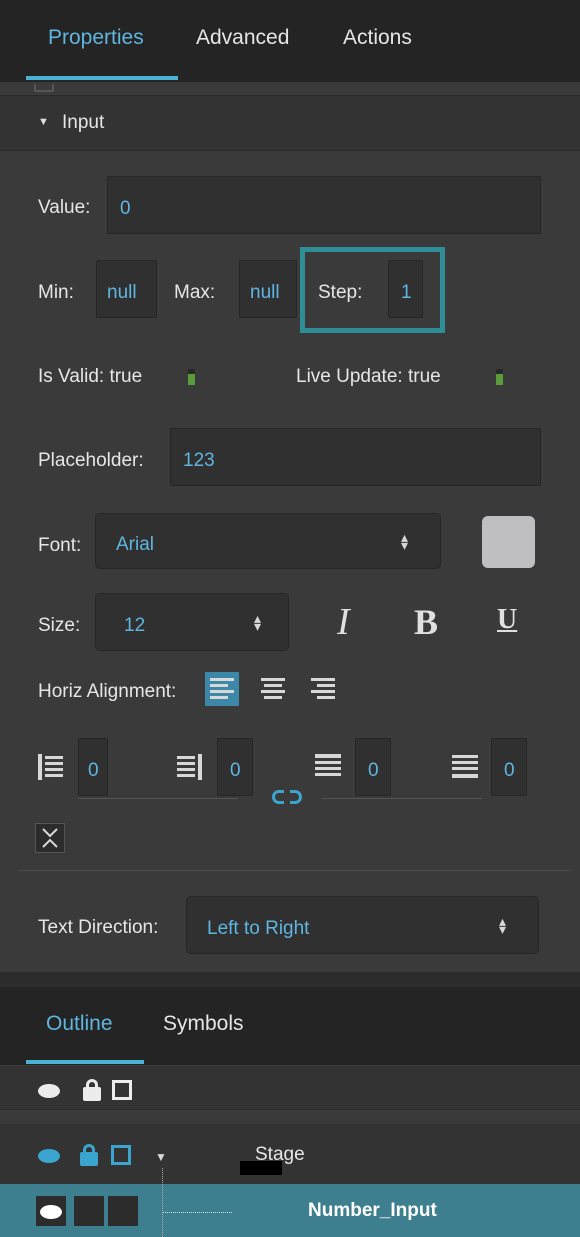 This screenshot has width=580, height=1237. Describe the element at coordinates (242, 38) in the screenshot. I see `tab-advanced: Advanced` at that location.